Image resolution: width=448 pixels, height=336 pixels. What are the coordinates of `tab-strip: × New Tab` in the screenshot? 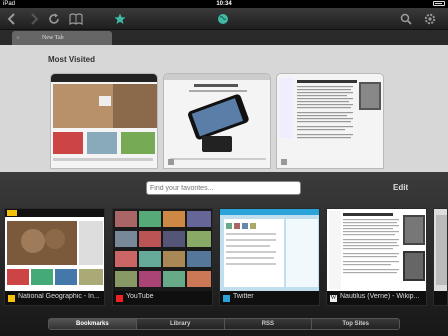 It's located at (224, 37).